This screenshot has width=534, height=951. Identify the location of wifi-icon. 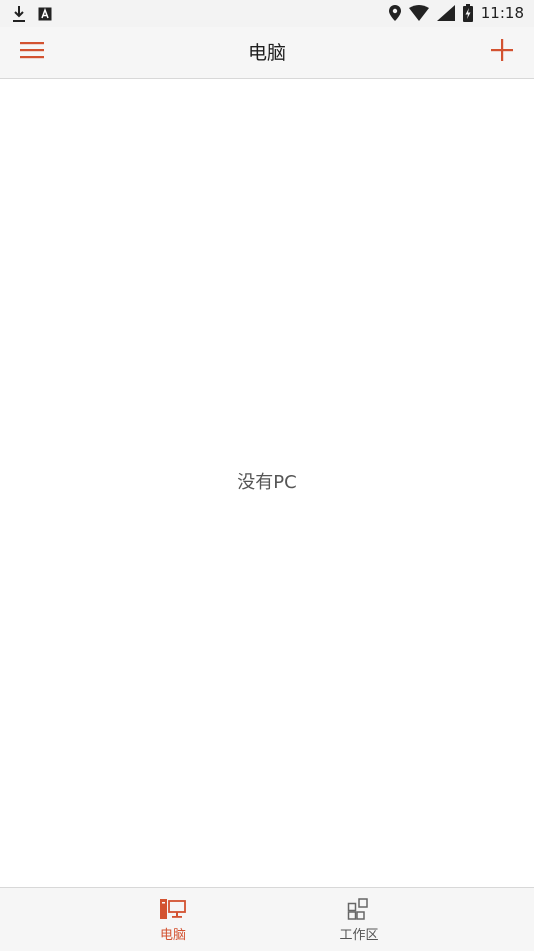
(418, 13).